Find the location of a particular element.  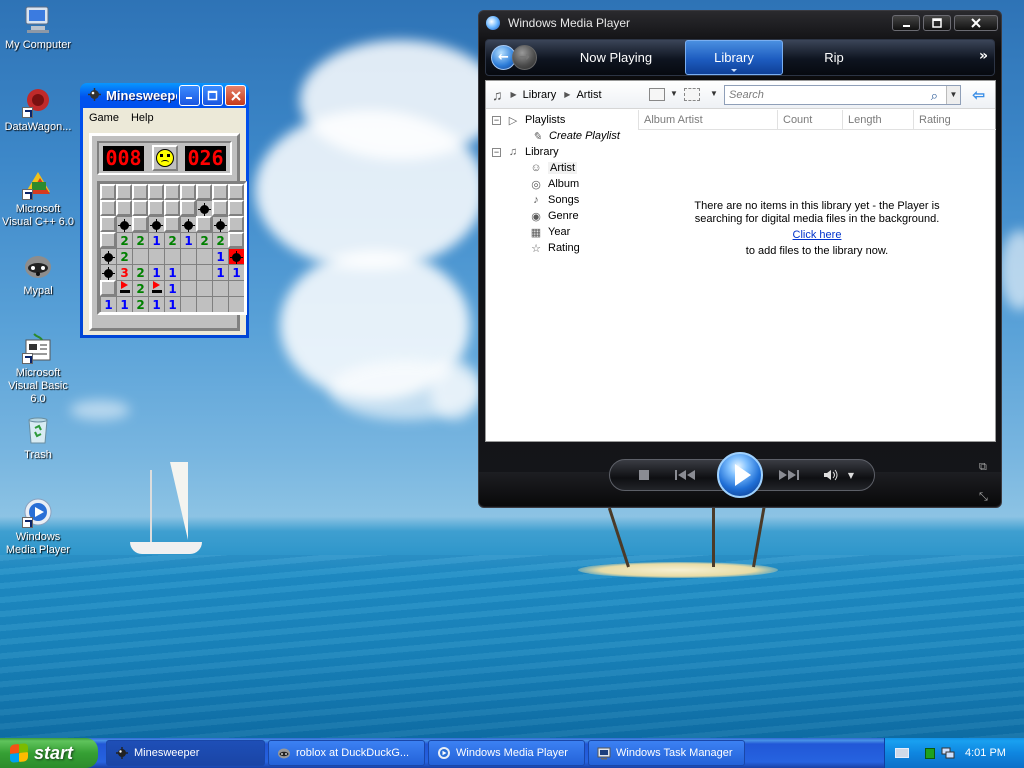

menu-game: Game is located at coordinates (104, 118).